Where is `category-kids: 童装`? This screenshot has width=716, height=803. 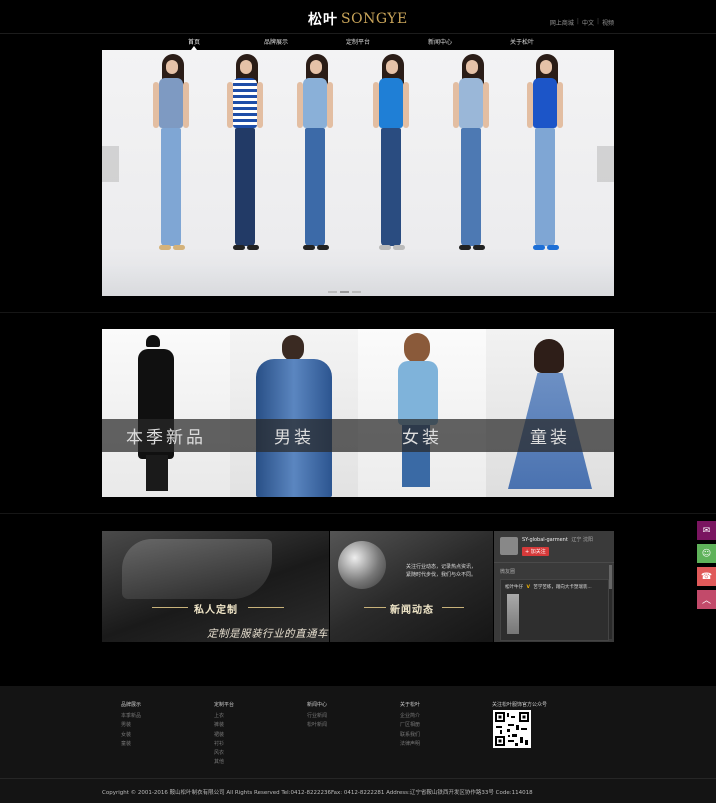
category-kids: 童装 is located at coordinates (550, 413).